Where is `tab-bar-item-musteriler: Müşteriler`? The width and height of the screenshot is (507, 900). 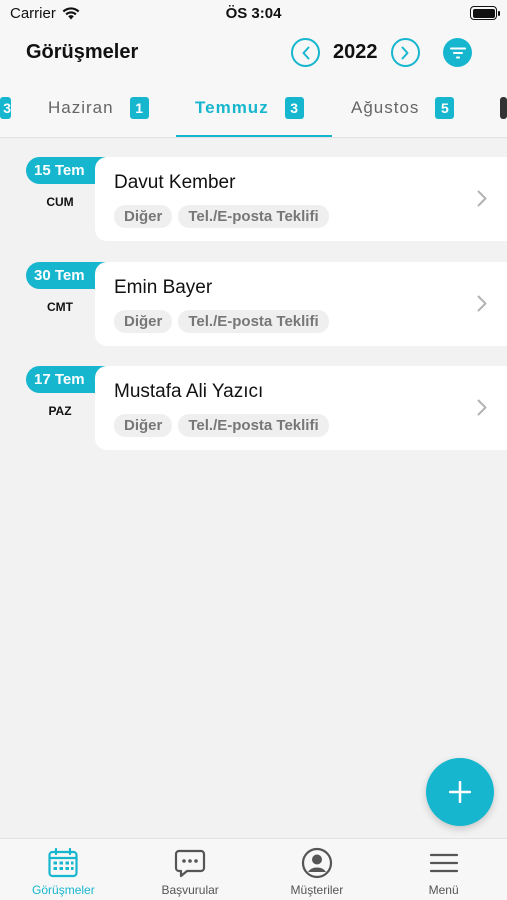
tab-bar-item-musteriler: Müşteriler is located at coordinates (317, 869).